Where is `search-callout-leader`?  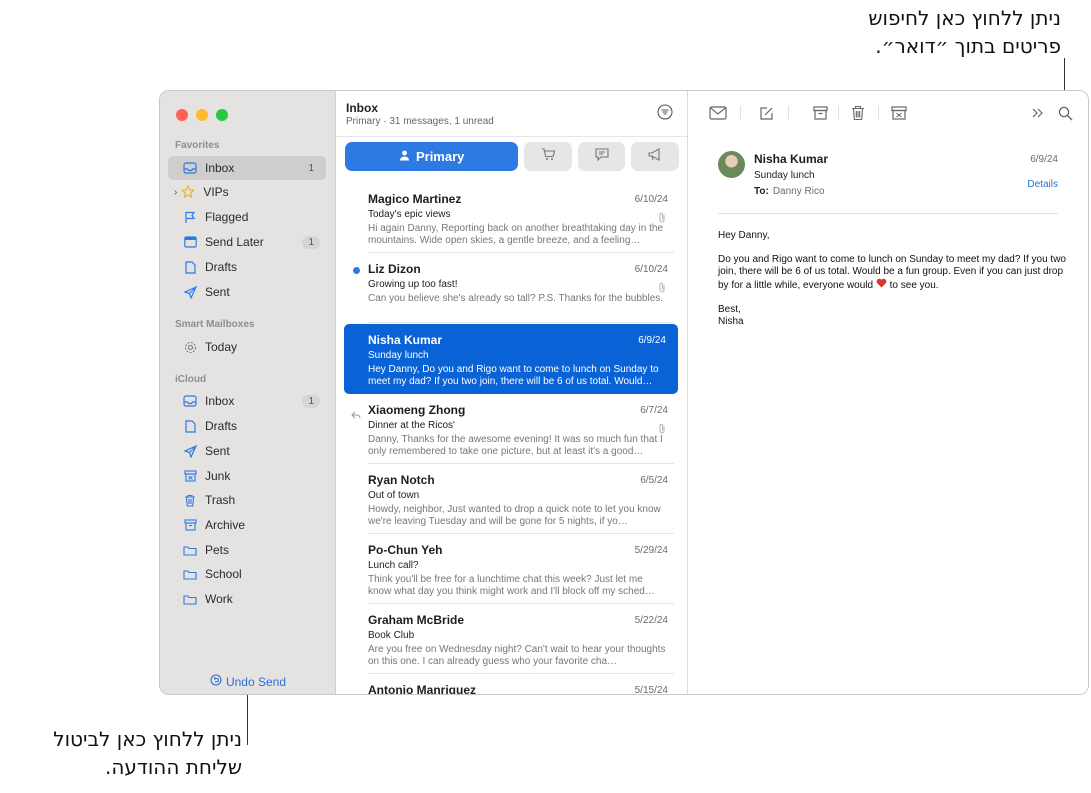
search-callout-leader is located at coordinates (1064, 76).